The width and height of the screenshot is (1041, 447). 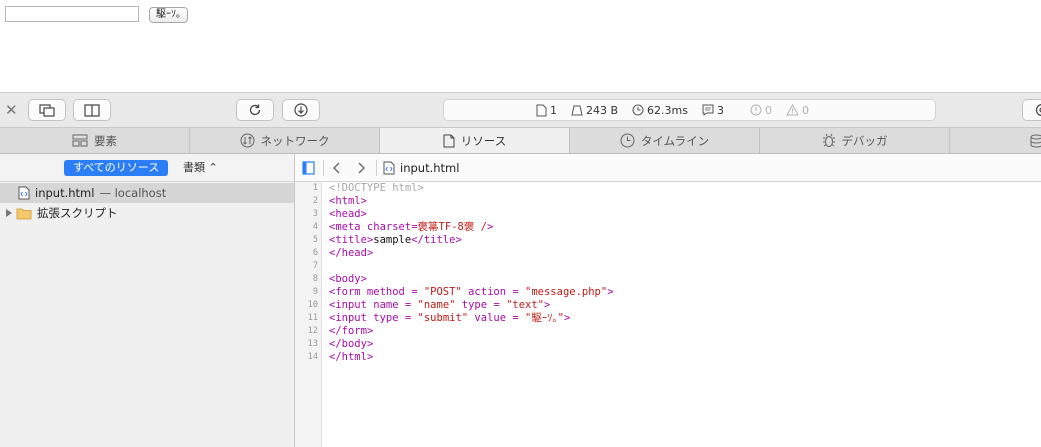 What do you see at coordinates (315, 201) in the screenshot?
I see `line-number: 2` at bounding box center [315, 201].